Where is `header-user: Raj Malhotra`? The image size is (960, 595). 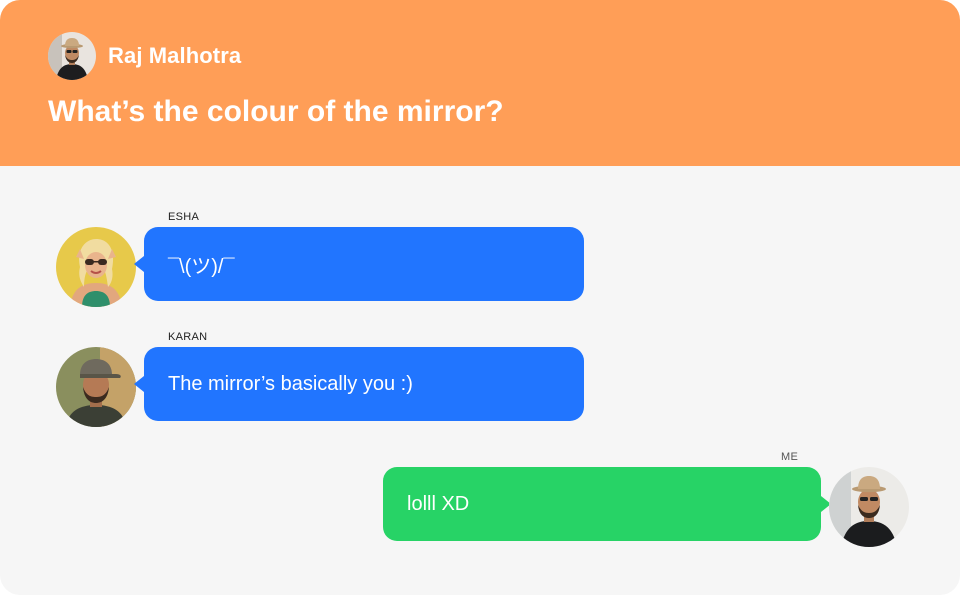
header-user: Raj Malhotra is located at coordinates (144, 56).